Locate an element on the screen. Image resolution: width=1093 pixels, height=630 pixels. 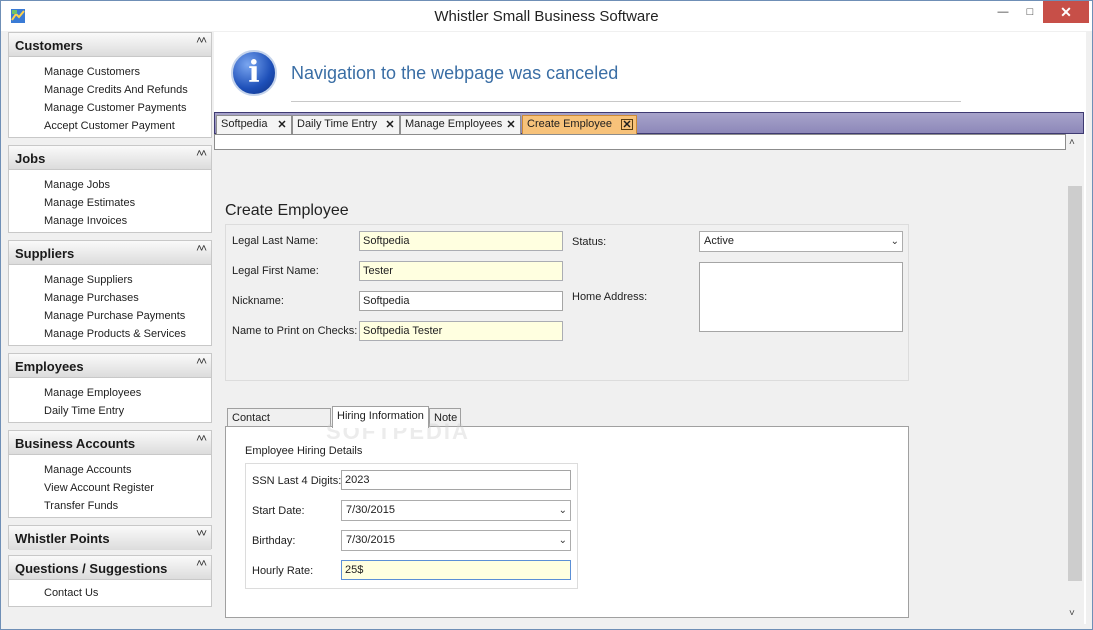
scroll-down-arrow-icon: ˅ is located at coordinates (1072, 613).